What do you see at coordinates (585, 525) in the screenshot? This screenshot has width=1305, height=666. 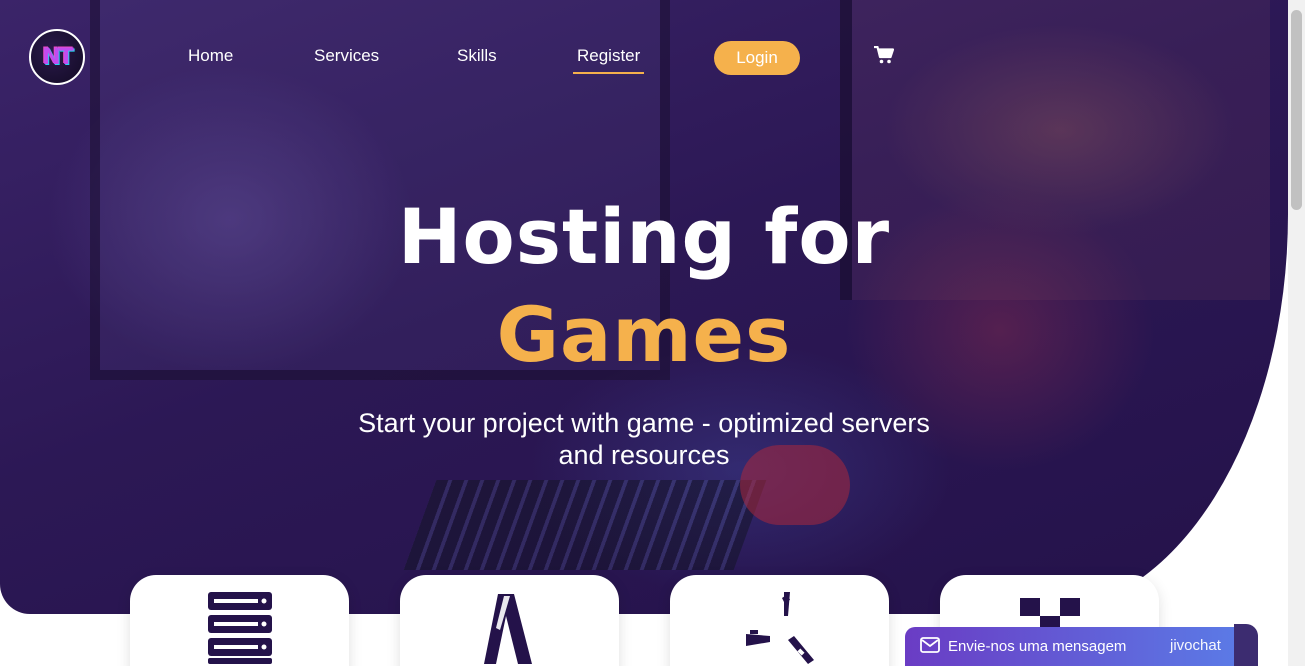 I see `background-keyboard` at bounding box center [585, 525].